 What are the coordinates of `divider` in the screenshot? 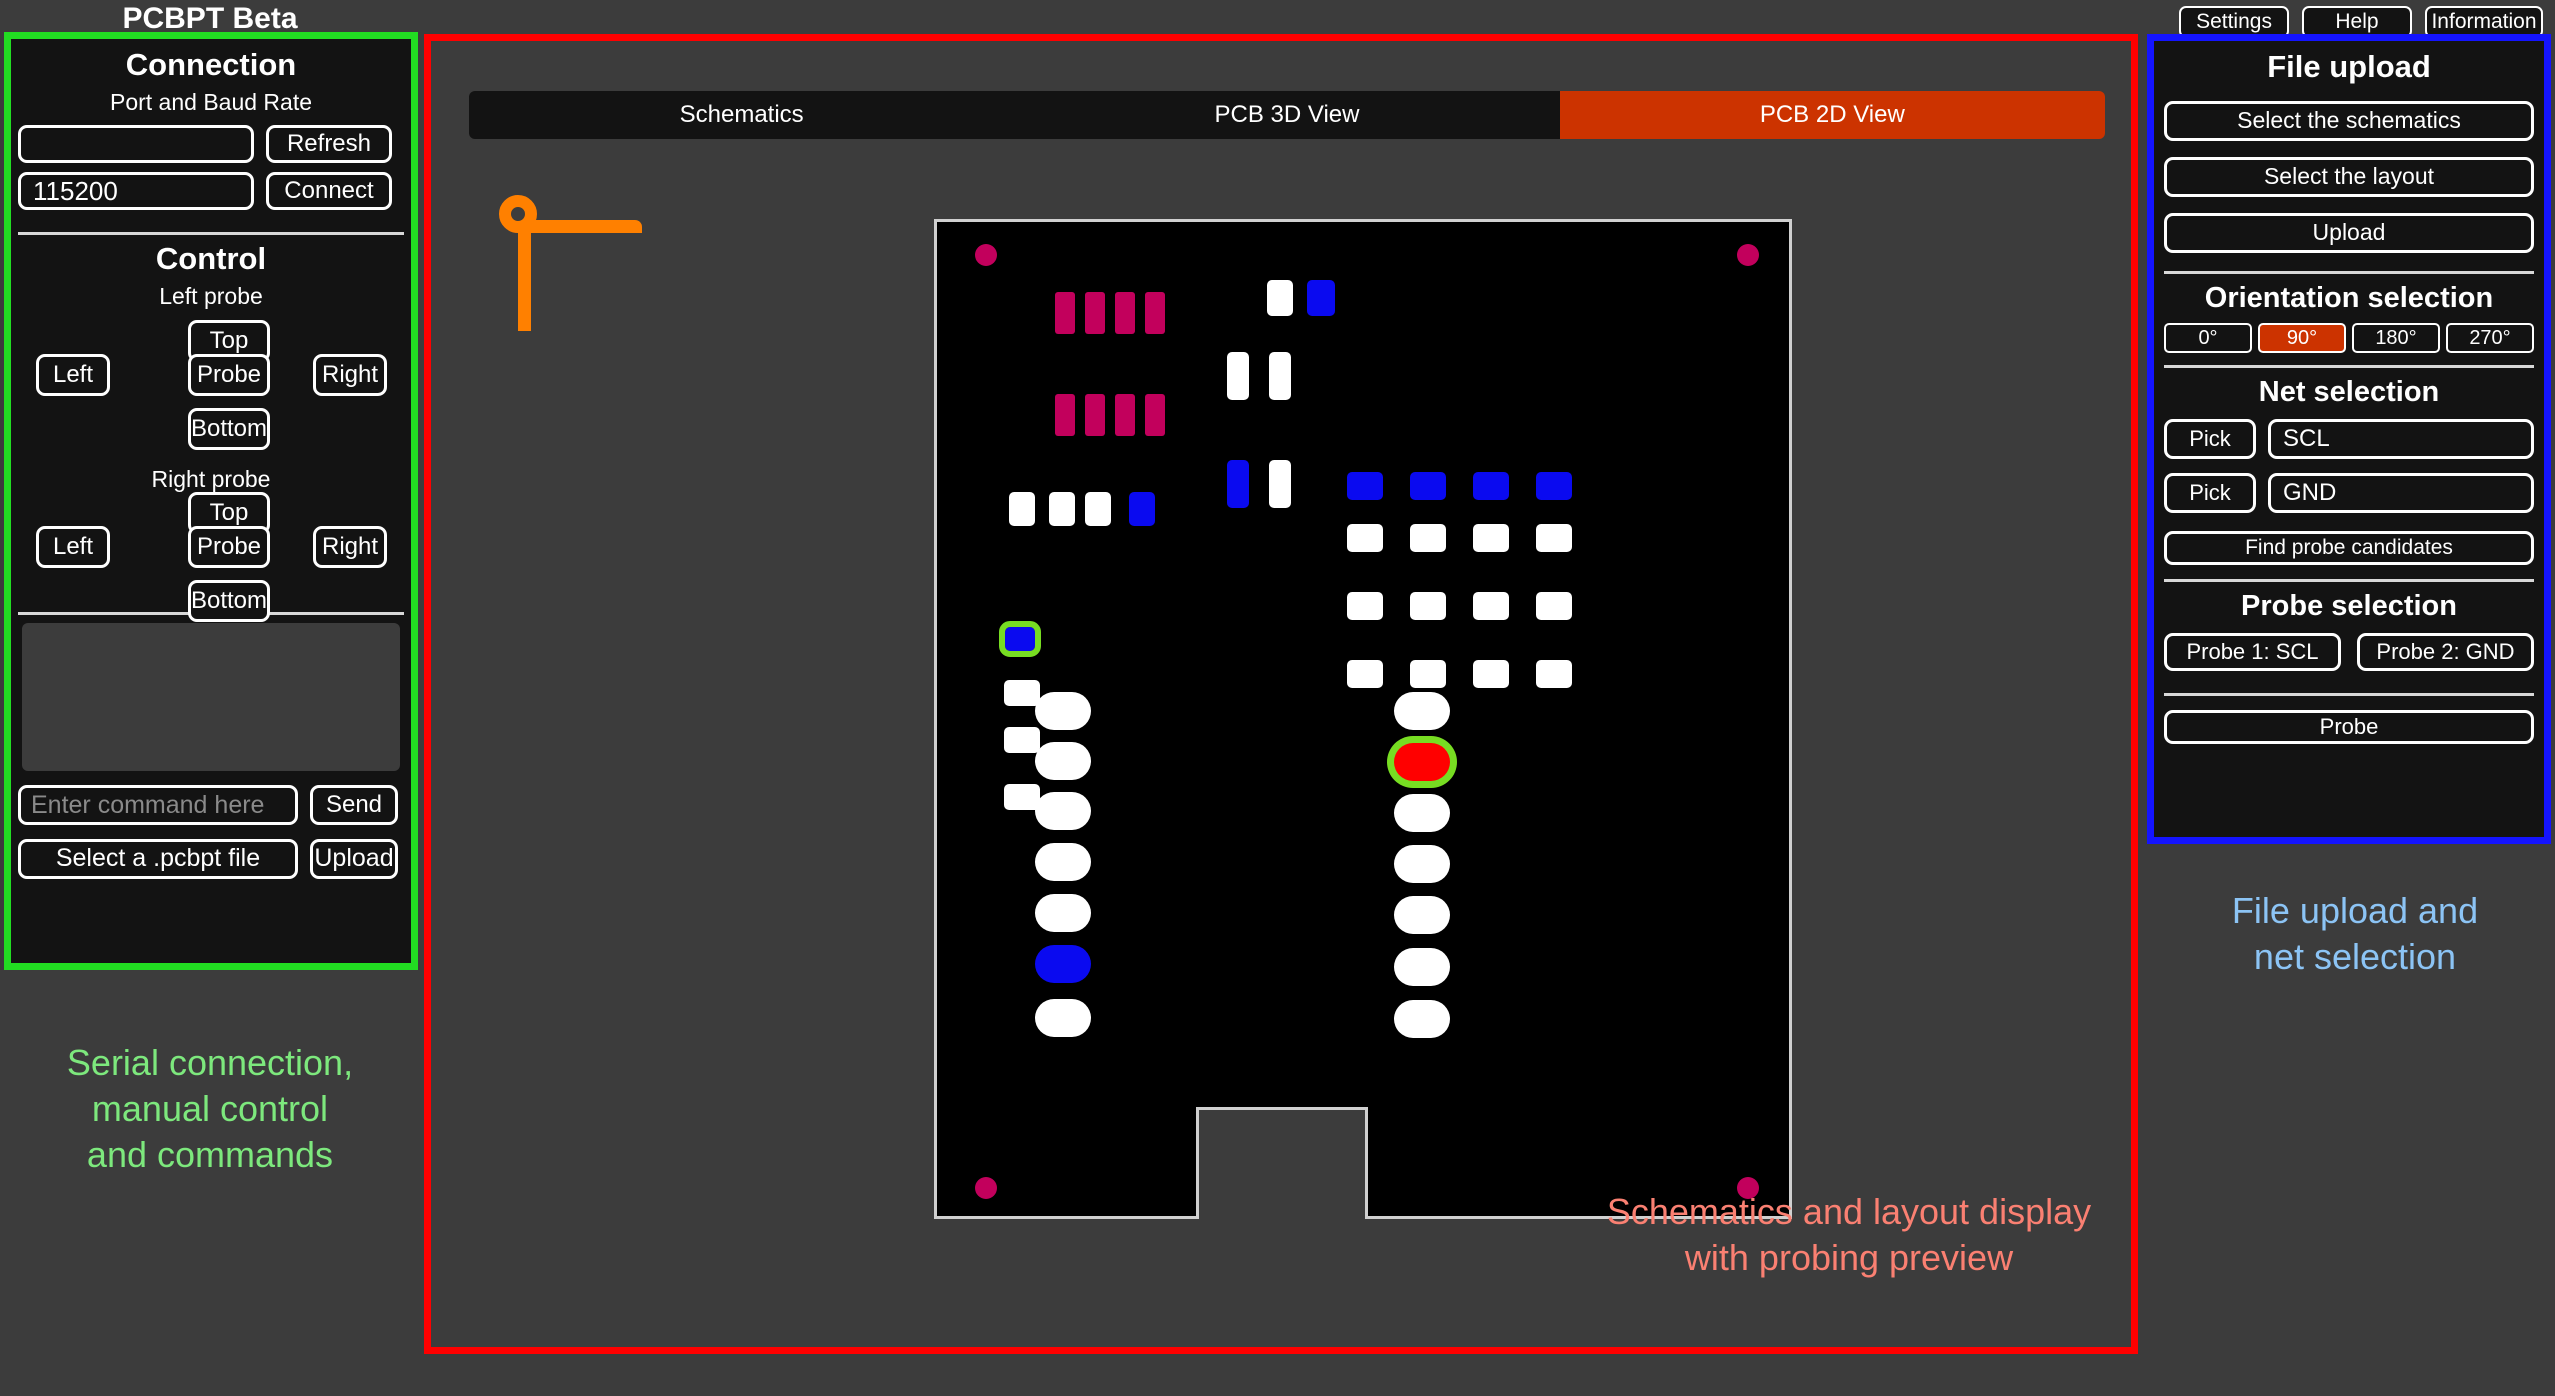 It's located at (2349, 694).